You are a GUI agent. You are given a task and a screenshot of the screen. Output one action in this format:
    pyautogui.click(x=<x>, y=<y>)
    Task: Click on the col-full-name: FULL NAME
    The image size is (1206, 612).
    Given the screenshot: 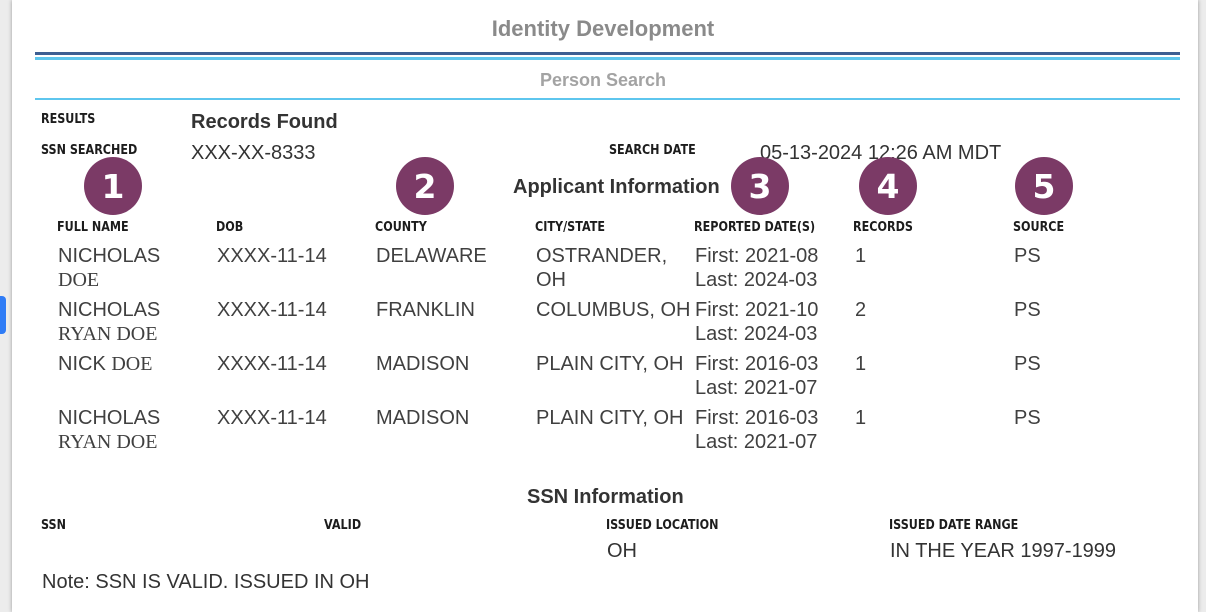 What is the action you would take?
    pyautogui.click(x=93, y=227)
    